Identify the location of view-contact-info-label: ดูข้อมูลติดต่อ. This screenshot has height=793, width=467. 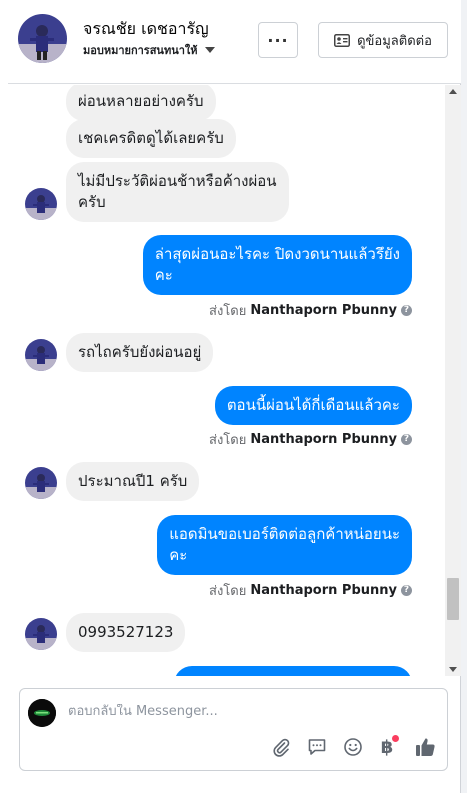
(394, 41).